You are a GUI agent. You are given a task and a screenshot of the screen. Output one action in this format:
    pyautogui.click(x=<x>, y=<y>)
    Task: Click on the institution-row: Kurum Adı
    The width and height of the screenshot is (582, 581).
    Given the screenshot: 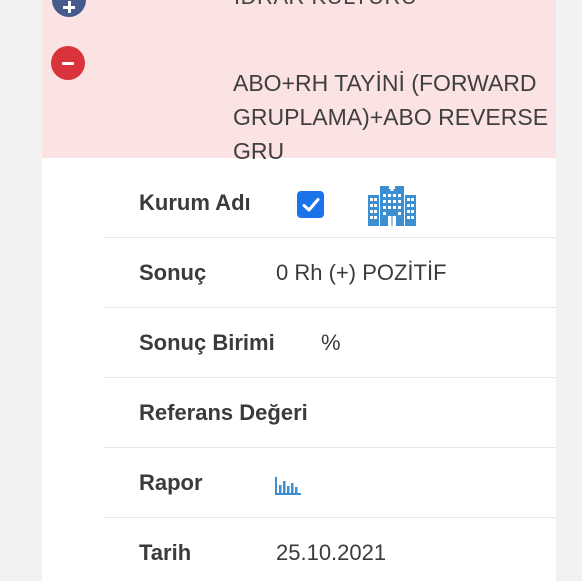 What is the action you would take?
    pyautogui.click(x=330, y=203)
    